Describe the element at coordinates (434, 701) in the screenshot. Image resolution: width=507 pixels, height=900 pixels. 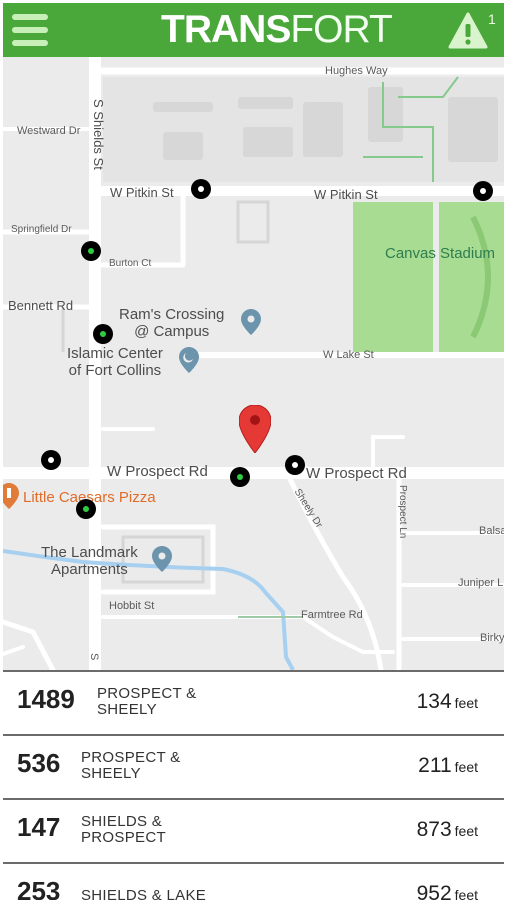
I see `stop-distance-value: 134` at that location.